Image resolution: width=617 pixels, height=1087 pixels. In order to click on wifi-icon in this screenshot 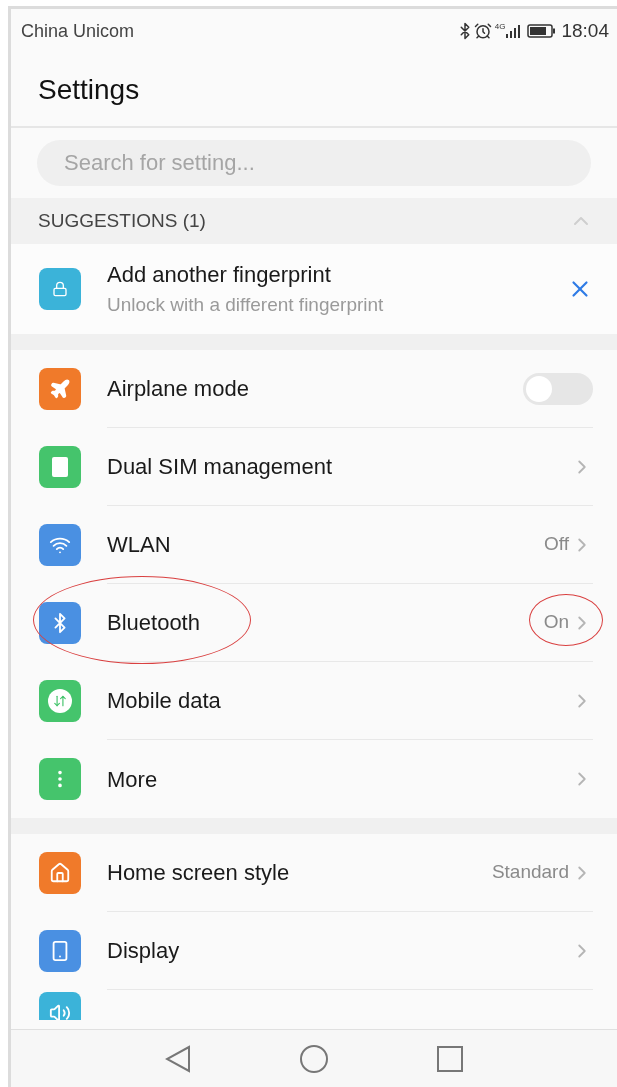, I will do `click(60, 545)`.